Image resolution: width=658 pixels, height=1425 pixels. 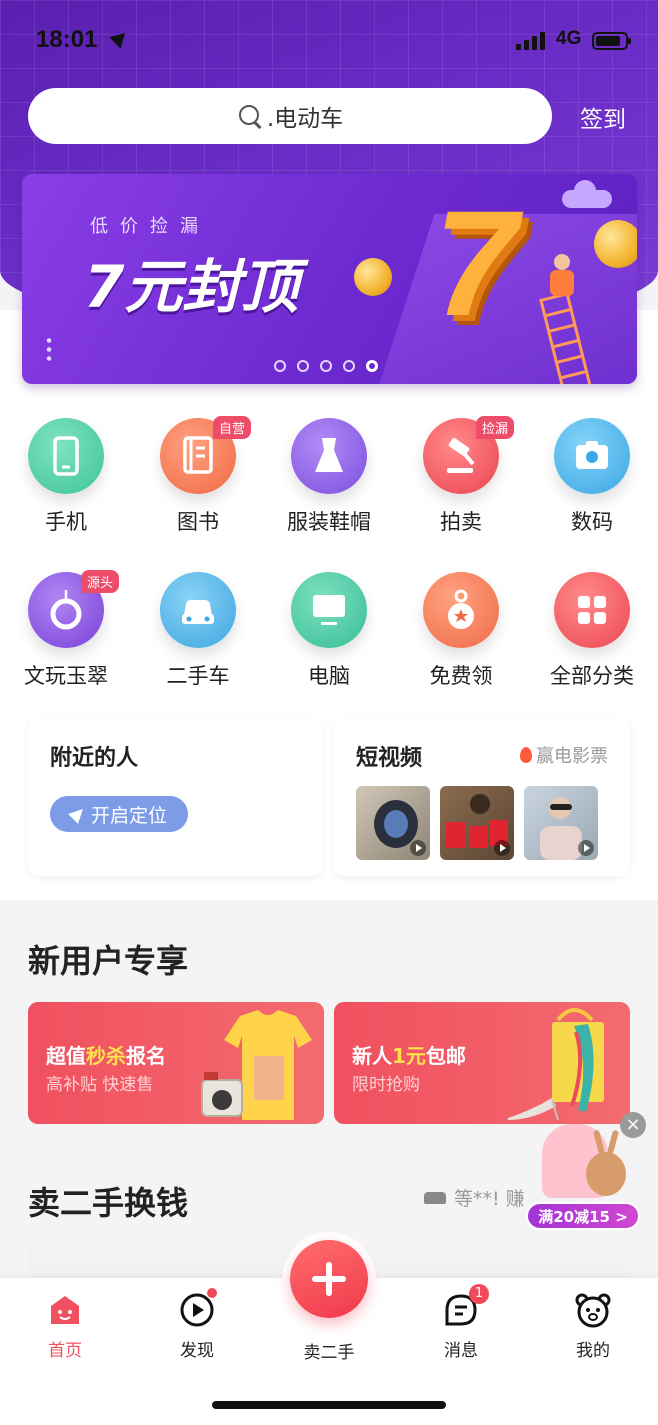 I want to click on flame-icon, so click(x=526, y=755).